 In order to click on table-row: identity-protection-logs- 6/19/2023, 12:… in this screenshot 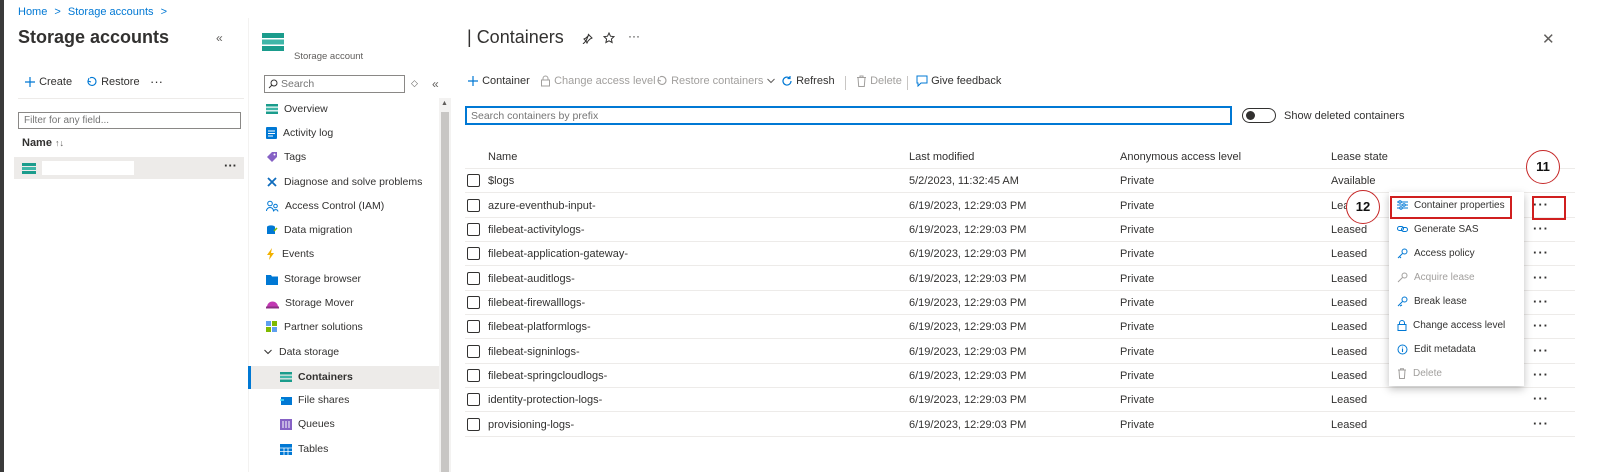, I will do `click(1020, 400)`.